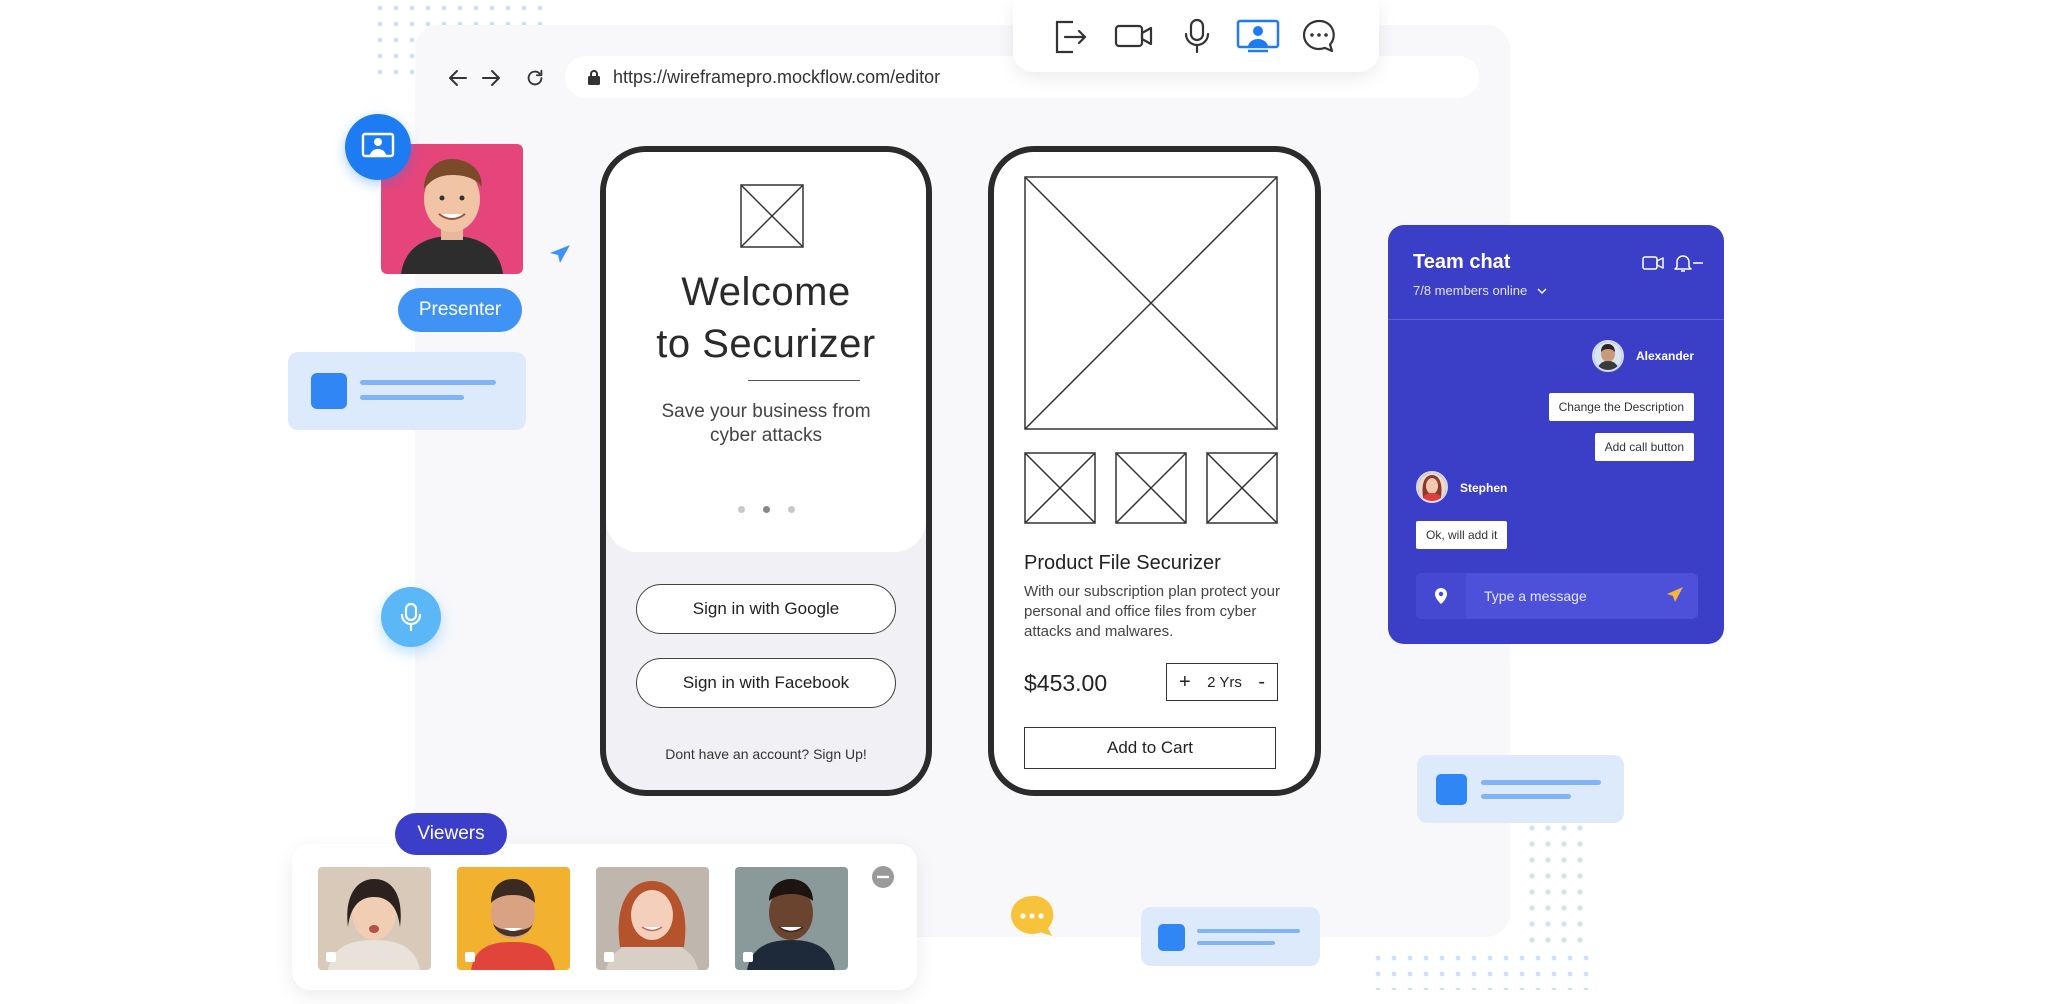 This screenshot has width=2048, height=1004. I want to click on minus-icon, so click(883, 877).